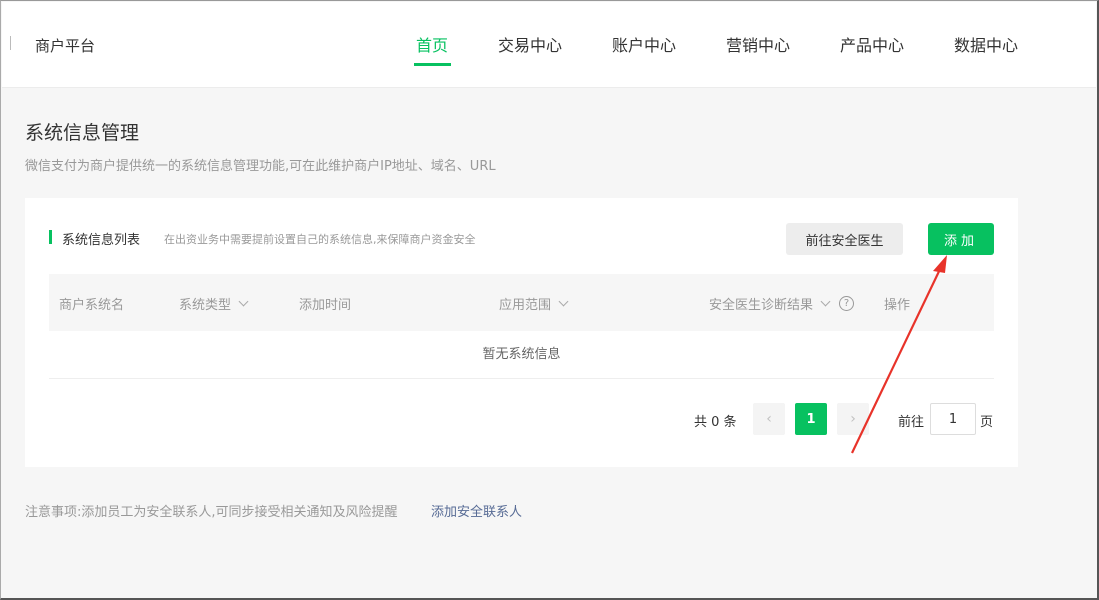  I want to click on column-header-diagnosis: 安全医生诊断结果 ?, so click(782, 303).